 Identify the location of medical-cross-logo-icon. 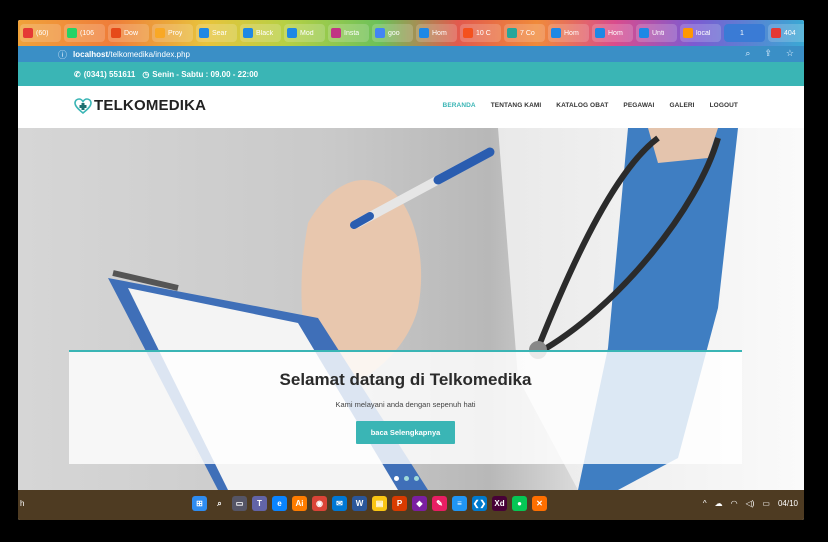
(83, 105).